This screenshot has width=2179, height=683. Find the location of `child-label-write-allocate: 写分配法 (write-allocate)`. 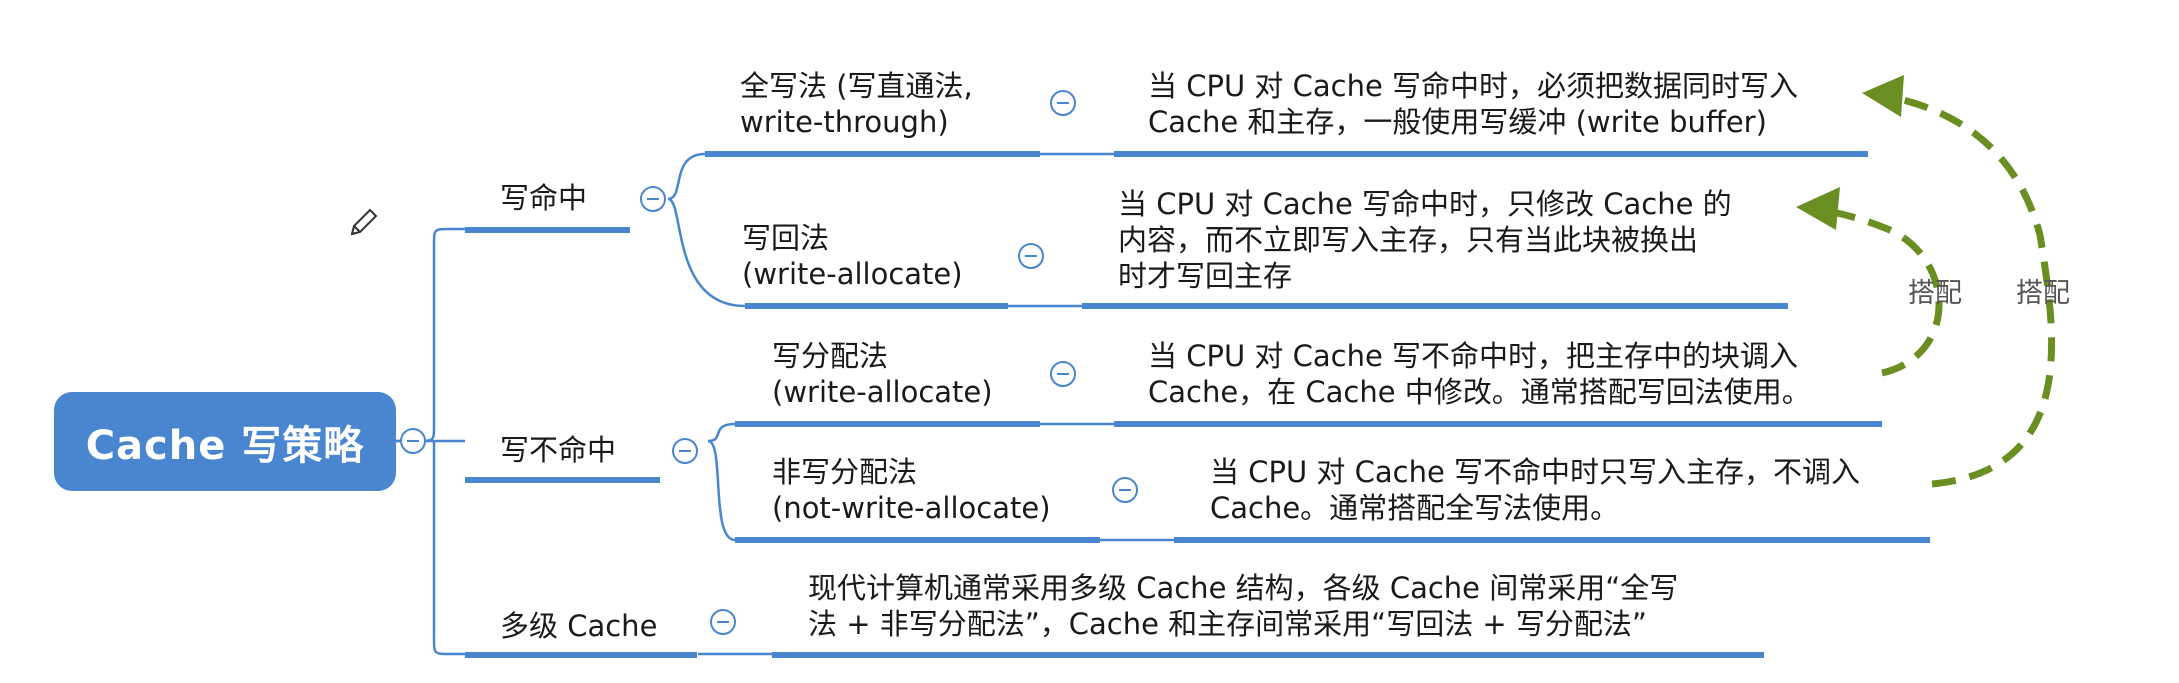

child-label-write-allocate: 写分配法 (write-allocate) is located at coordinates (882, 374).